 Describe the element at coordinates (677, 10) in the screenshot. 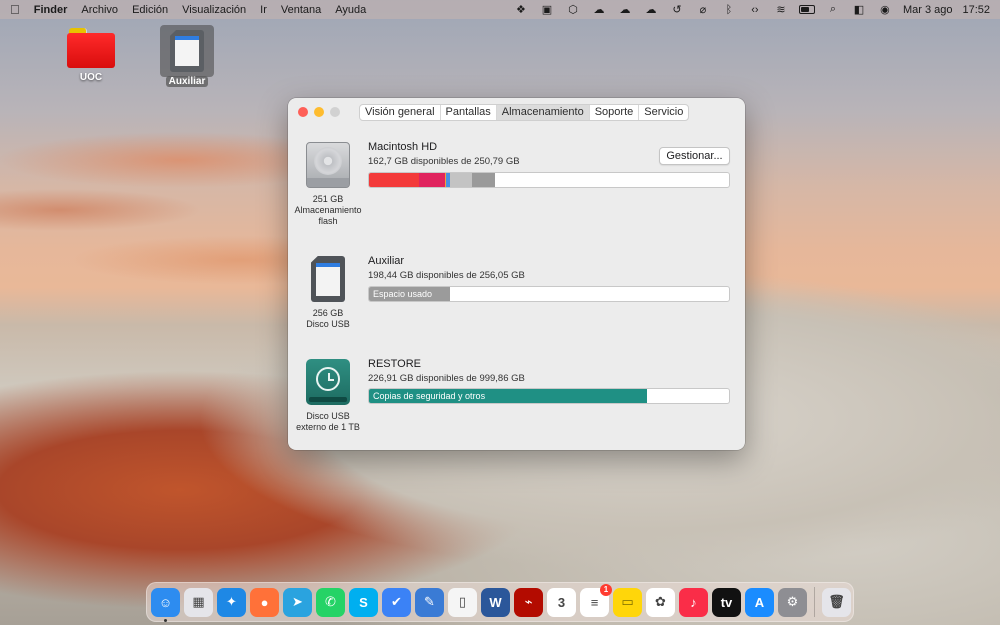

I see `time-machine-icon: ↺` at that location.